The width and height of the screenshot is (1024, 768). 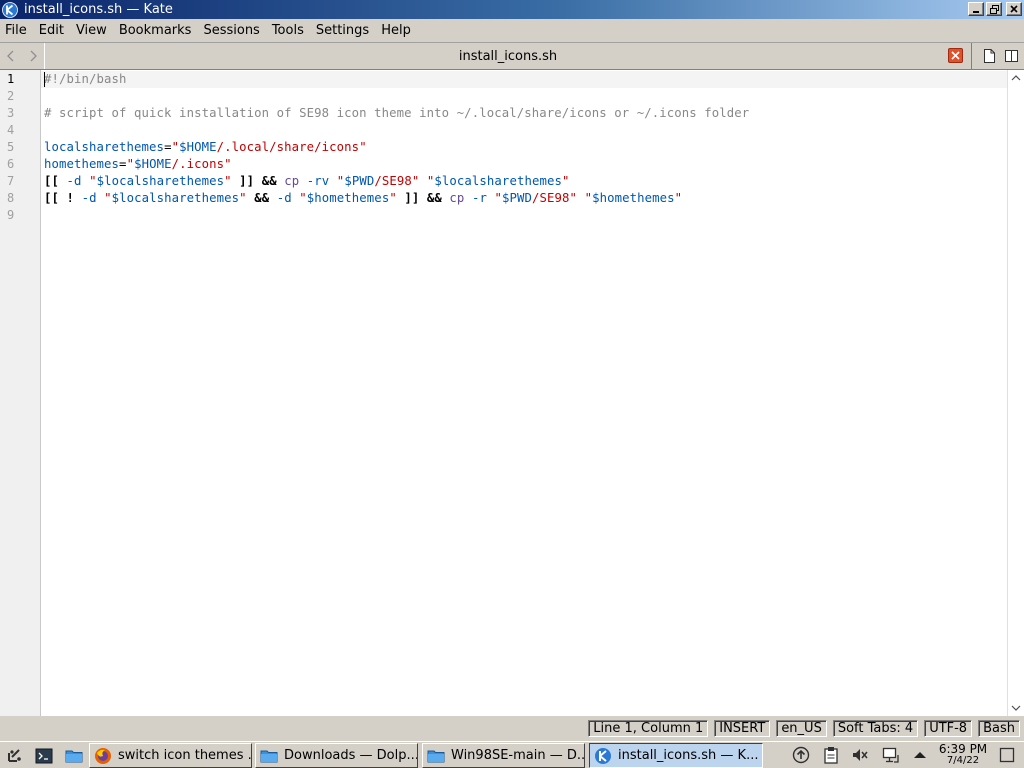 I want to click on indentation-field: Soft Tabs: 4, so click(x=875, y=728).